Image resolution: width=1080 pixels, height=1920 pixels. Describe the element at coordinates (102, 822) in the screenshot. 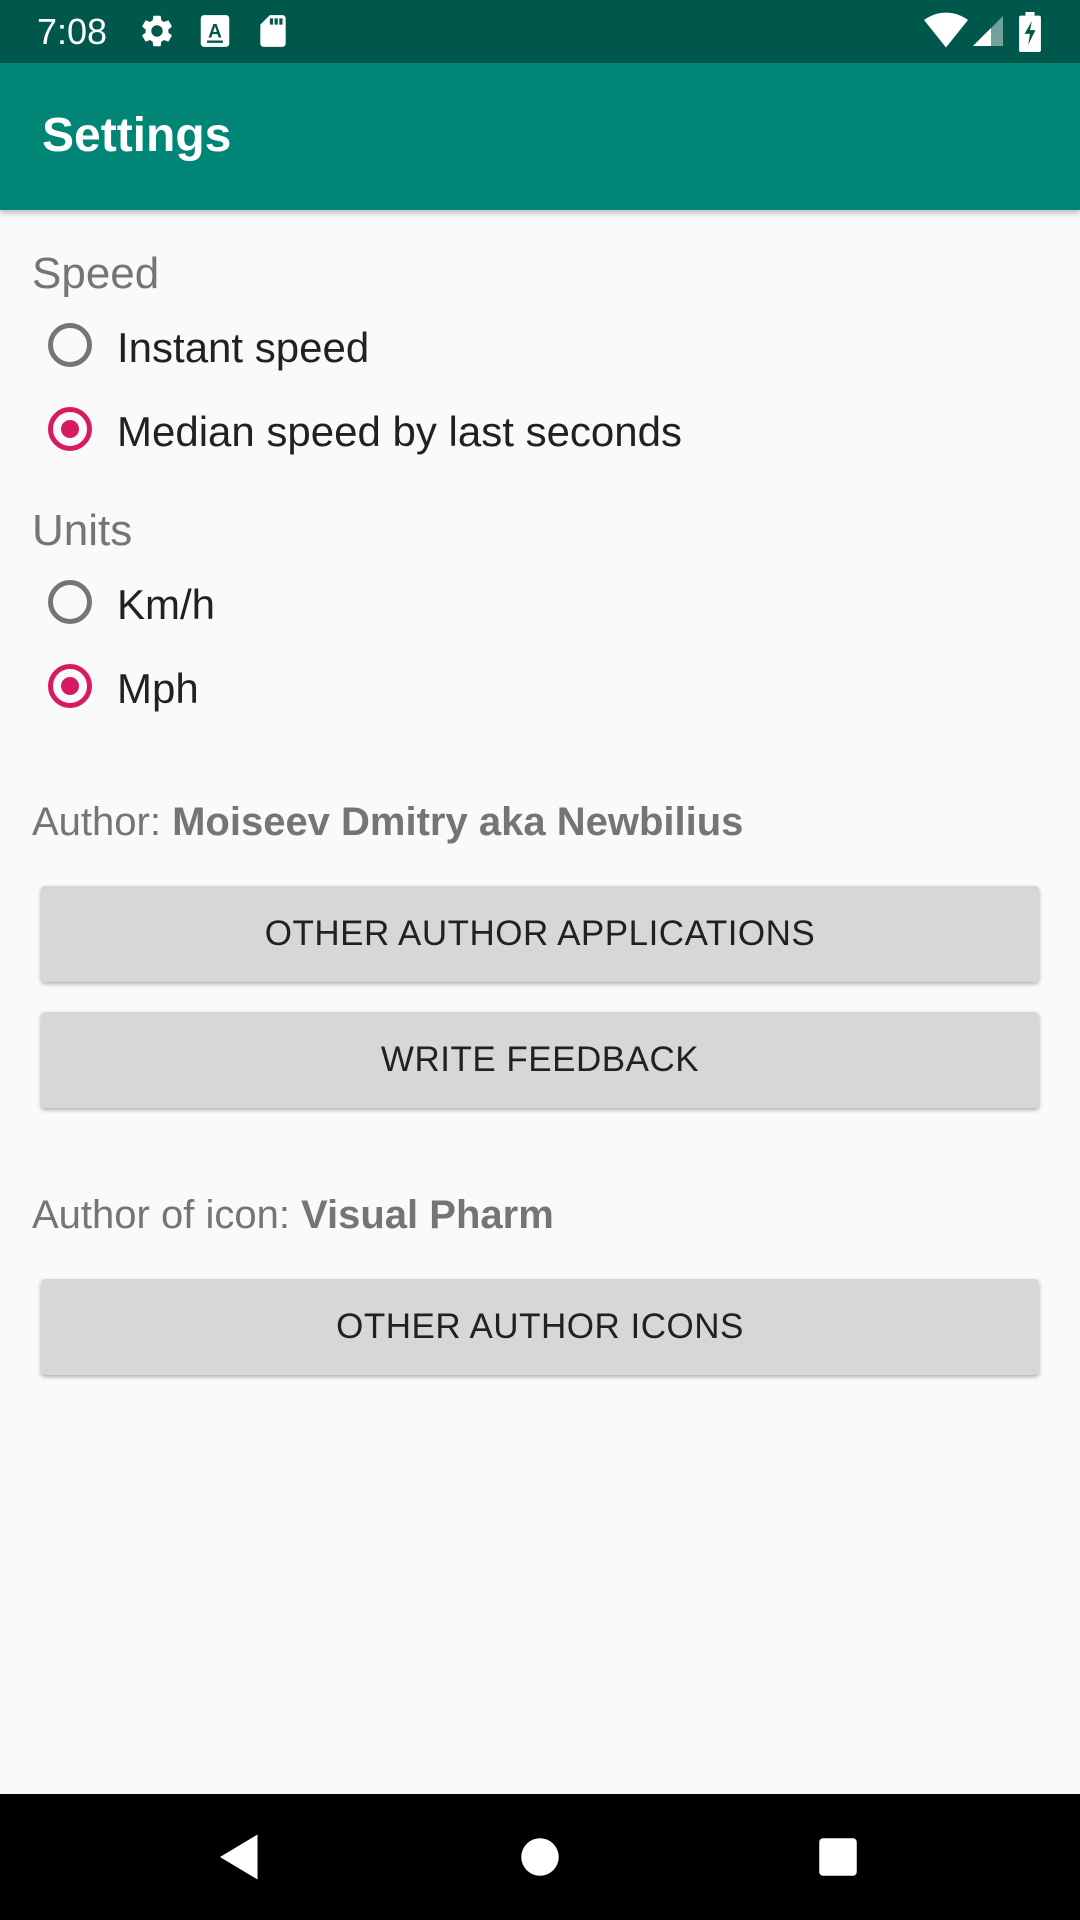

I see `author-prefix: Author:` at that location.